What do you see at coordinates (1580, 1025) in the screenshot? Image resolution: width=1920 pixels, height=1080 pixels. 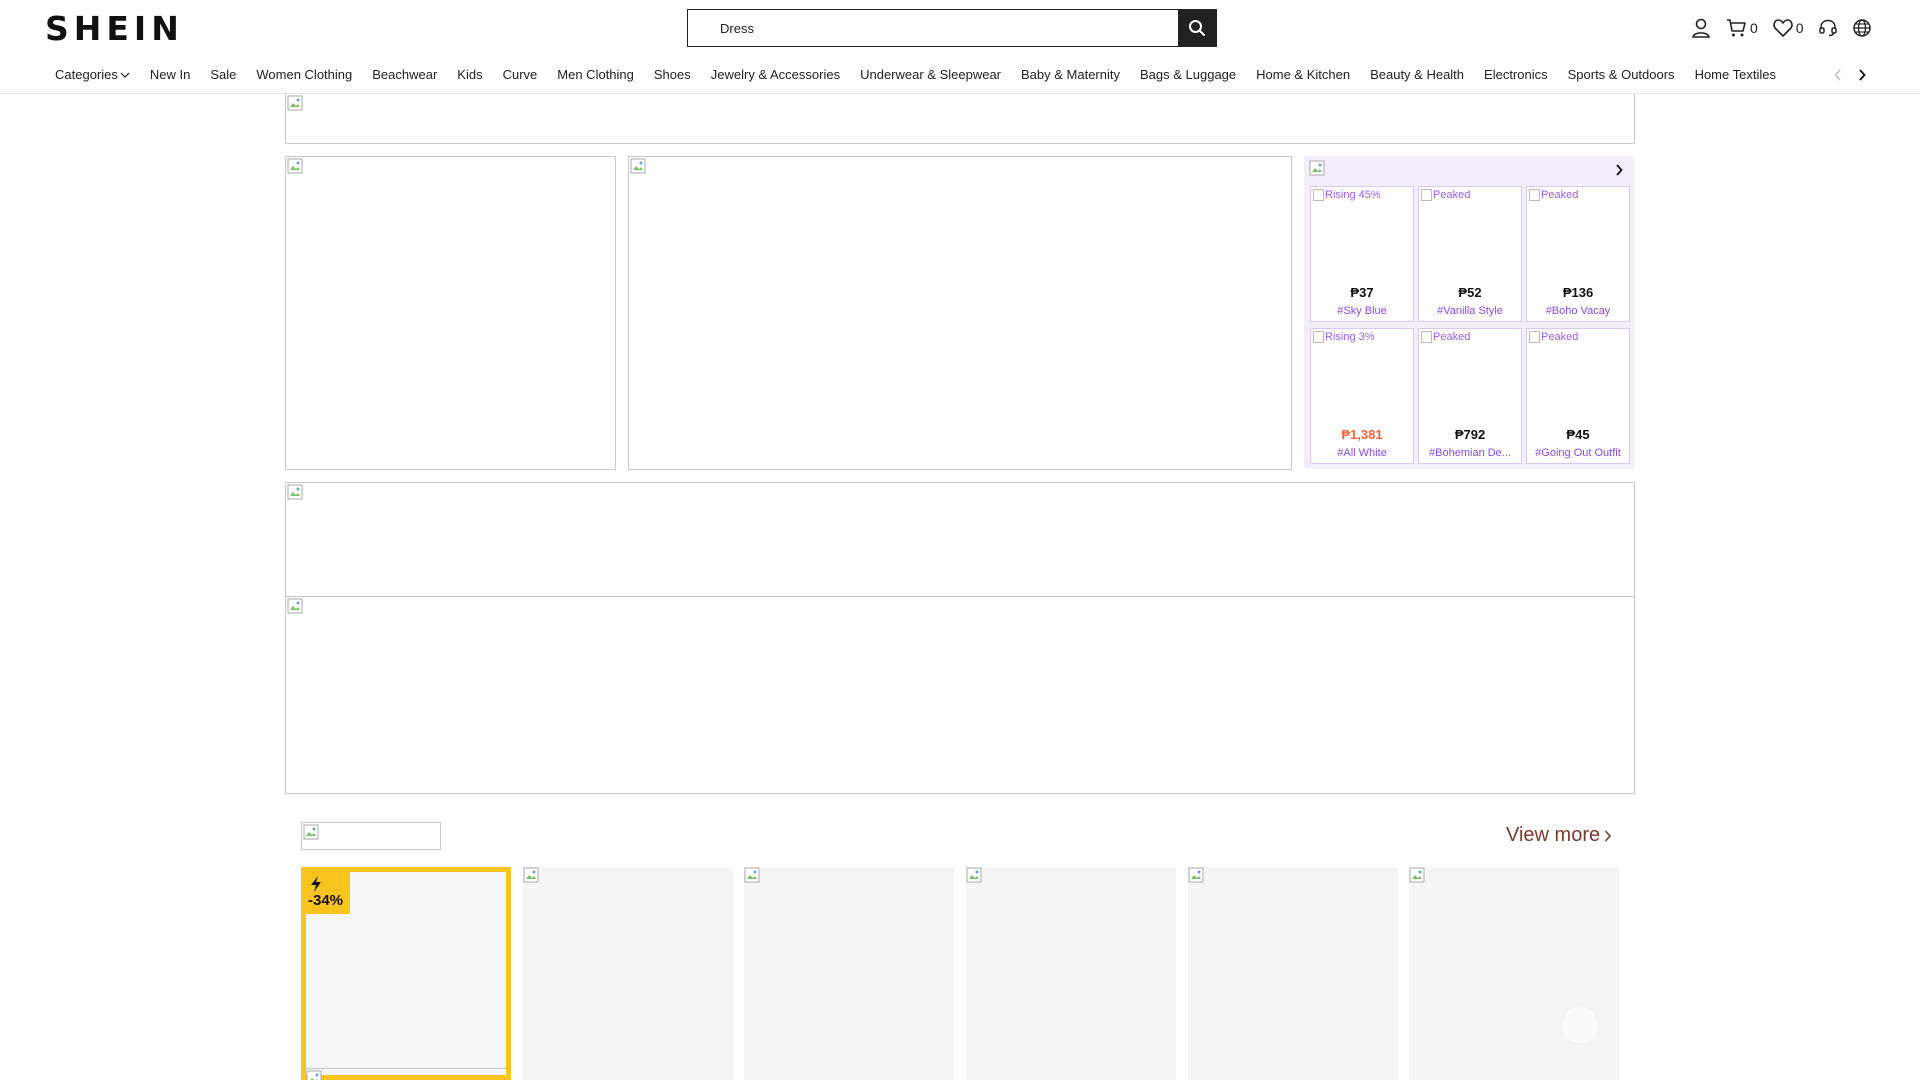 I see `floating-action-bubble` at bounding box center [1580, 1025].